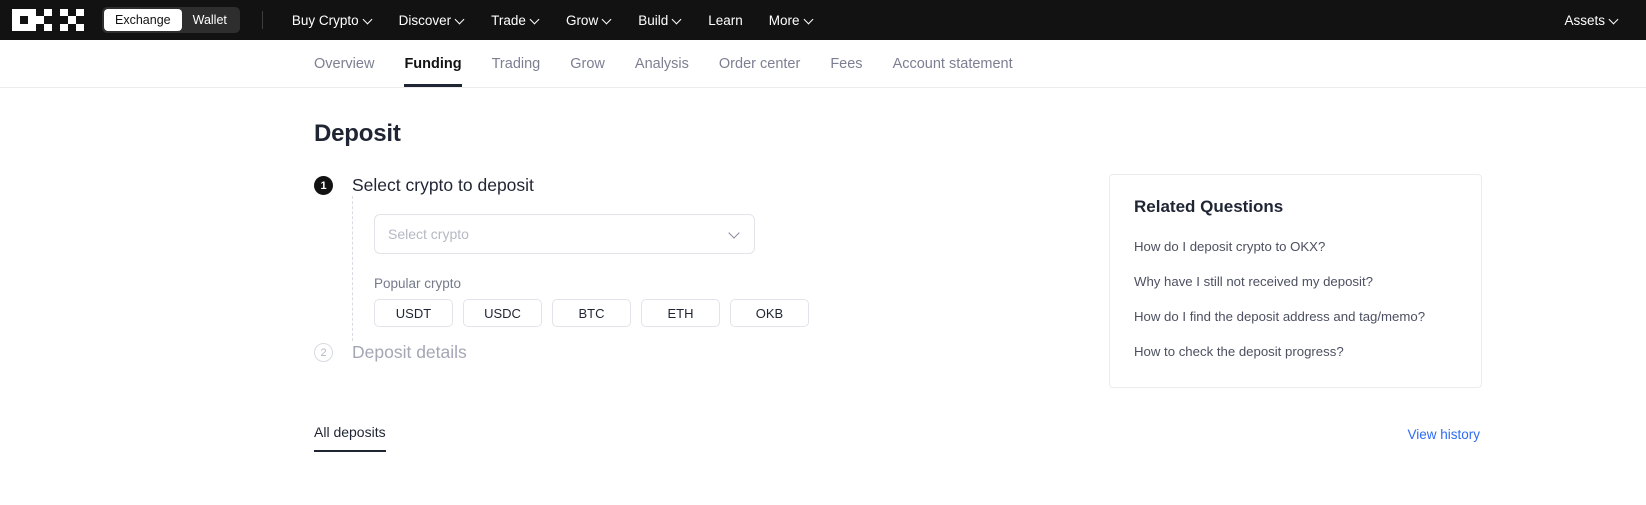  I want to click on nav-label-build: Build, so click(653, 20).